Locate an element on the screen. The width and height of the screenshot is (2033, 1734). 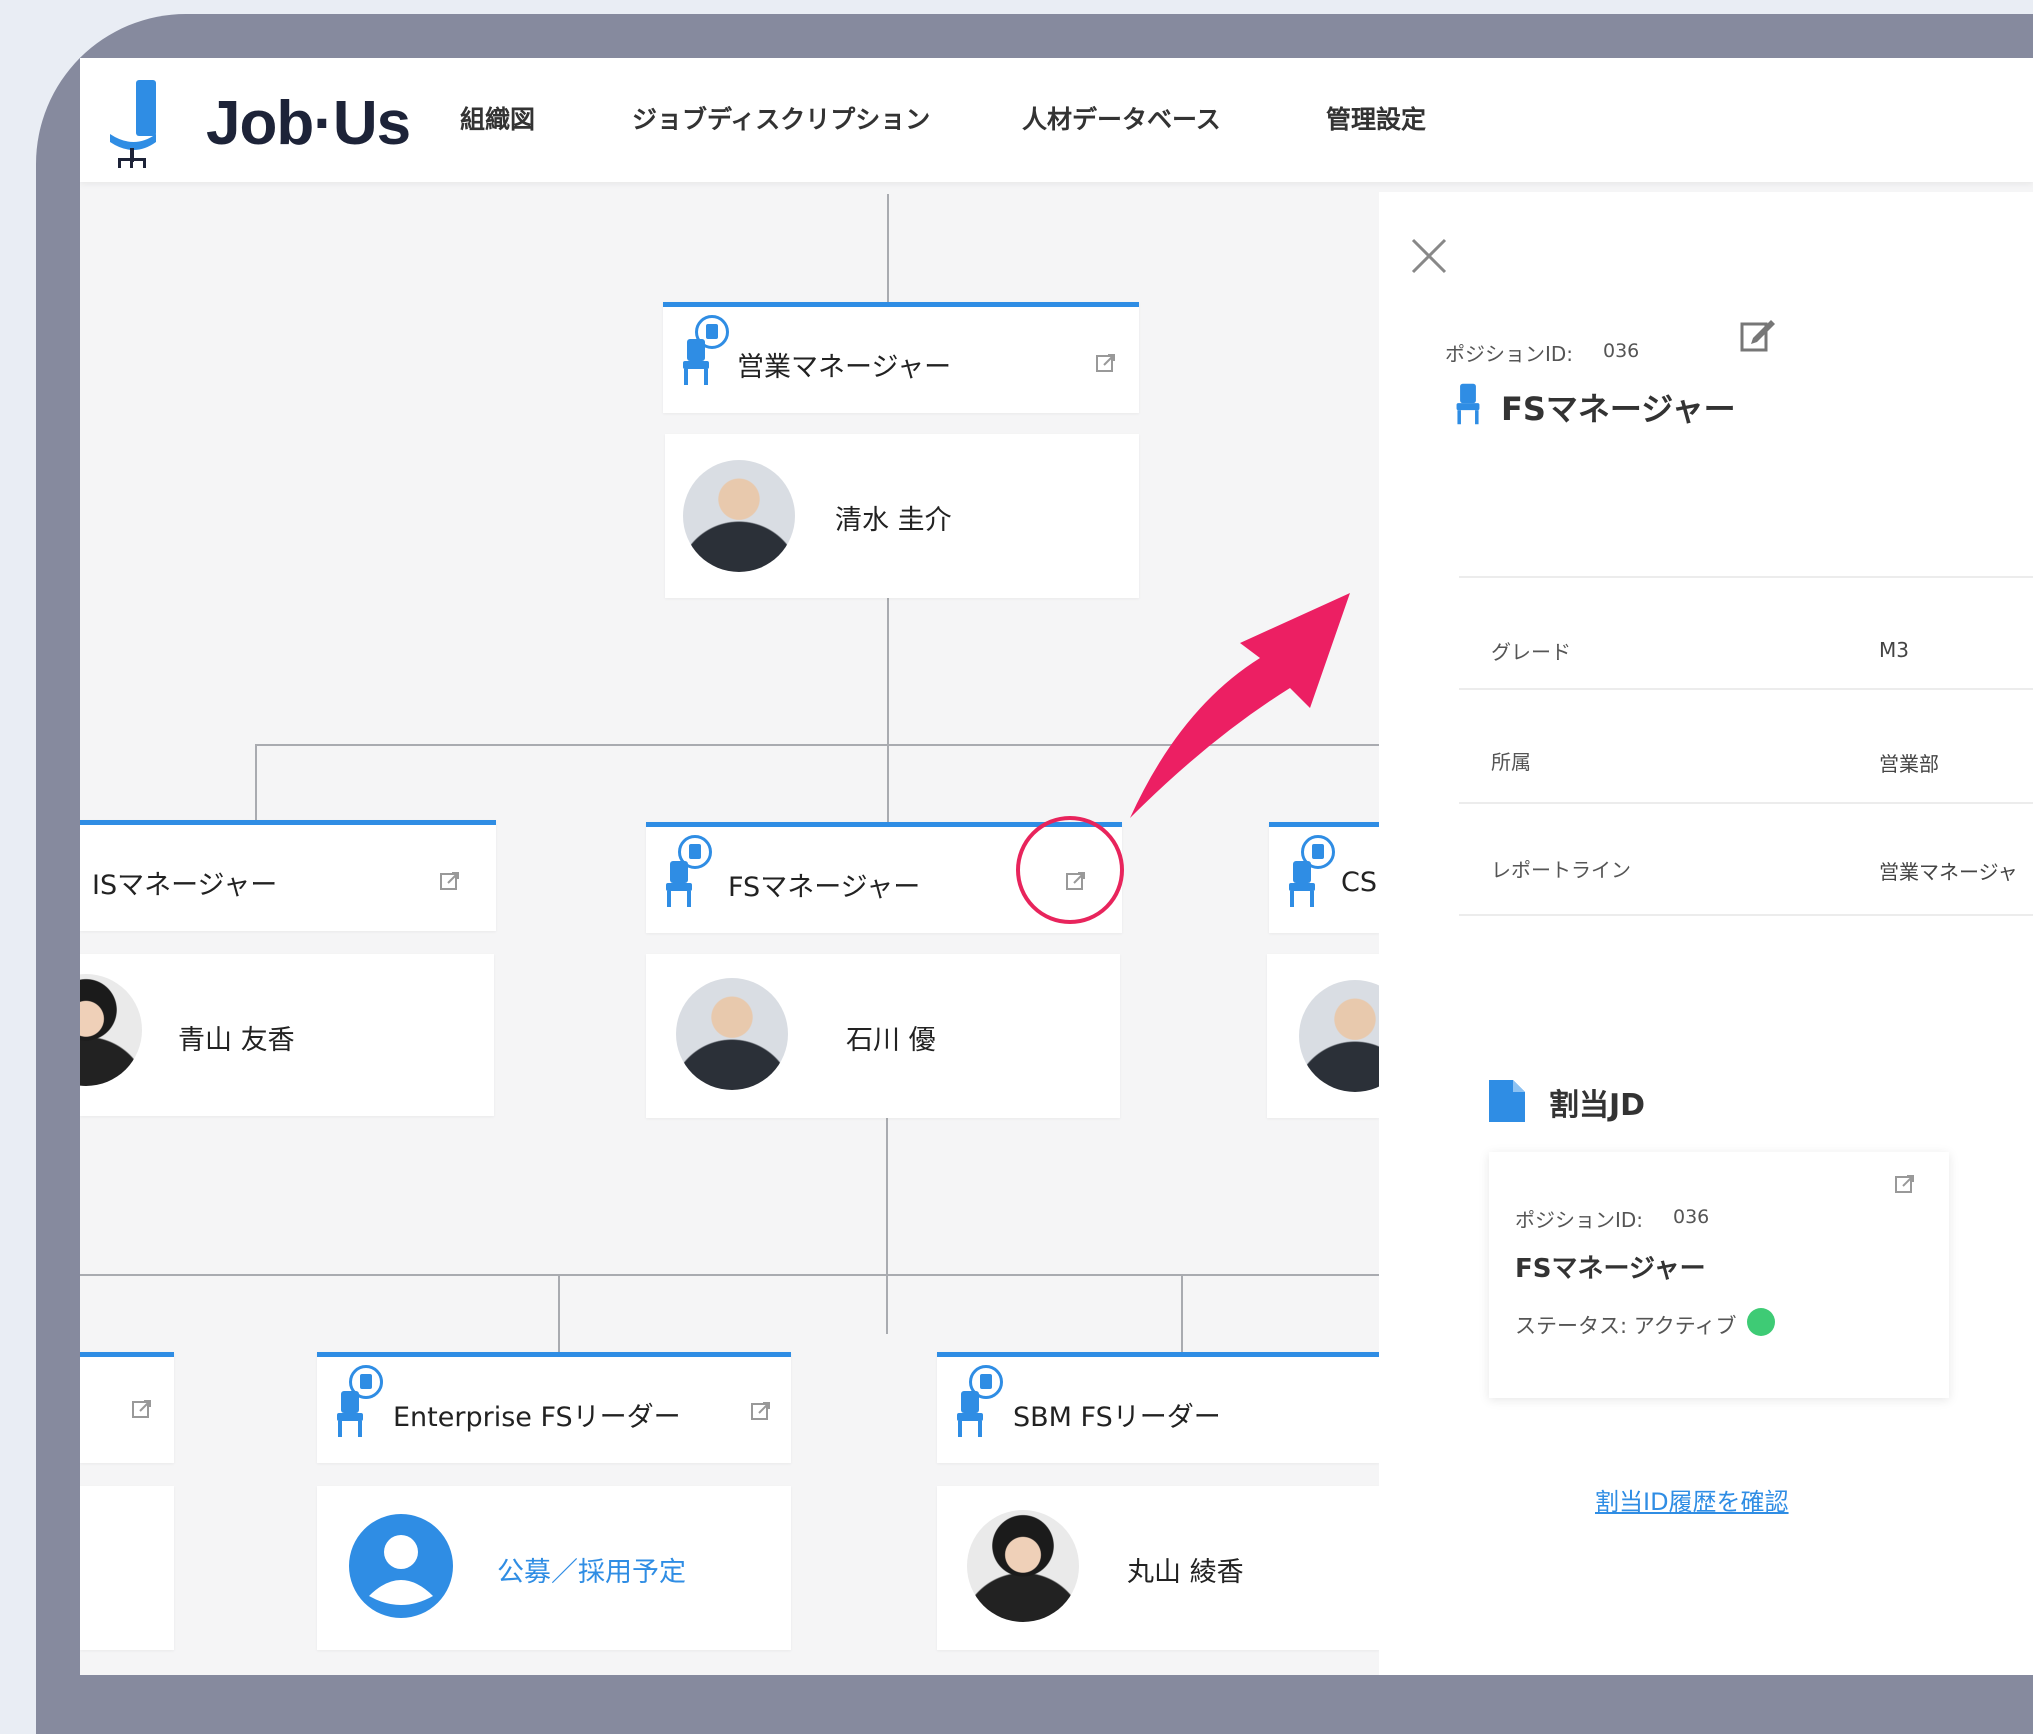
jd-position-id-label: ポジションID: is located at coordinates (1579, 1220).